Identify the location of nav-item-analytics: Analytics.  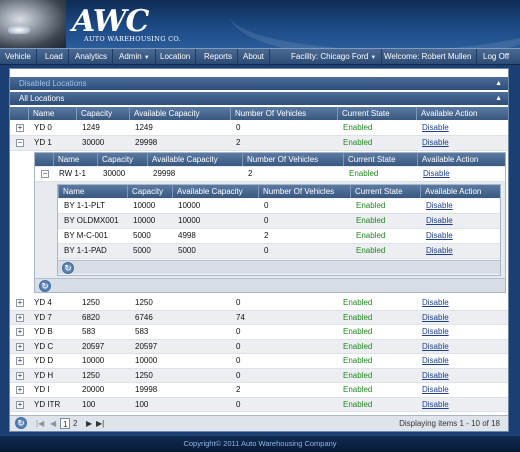
(92, 57).